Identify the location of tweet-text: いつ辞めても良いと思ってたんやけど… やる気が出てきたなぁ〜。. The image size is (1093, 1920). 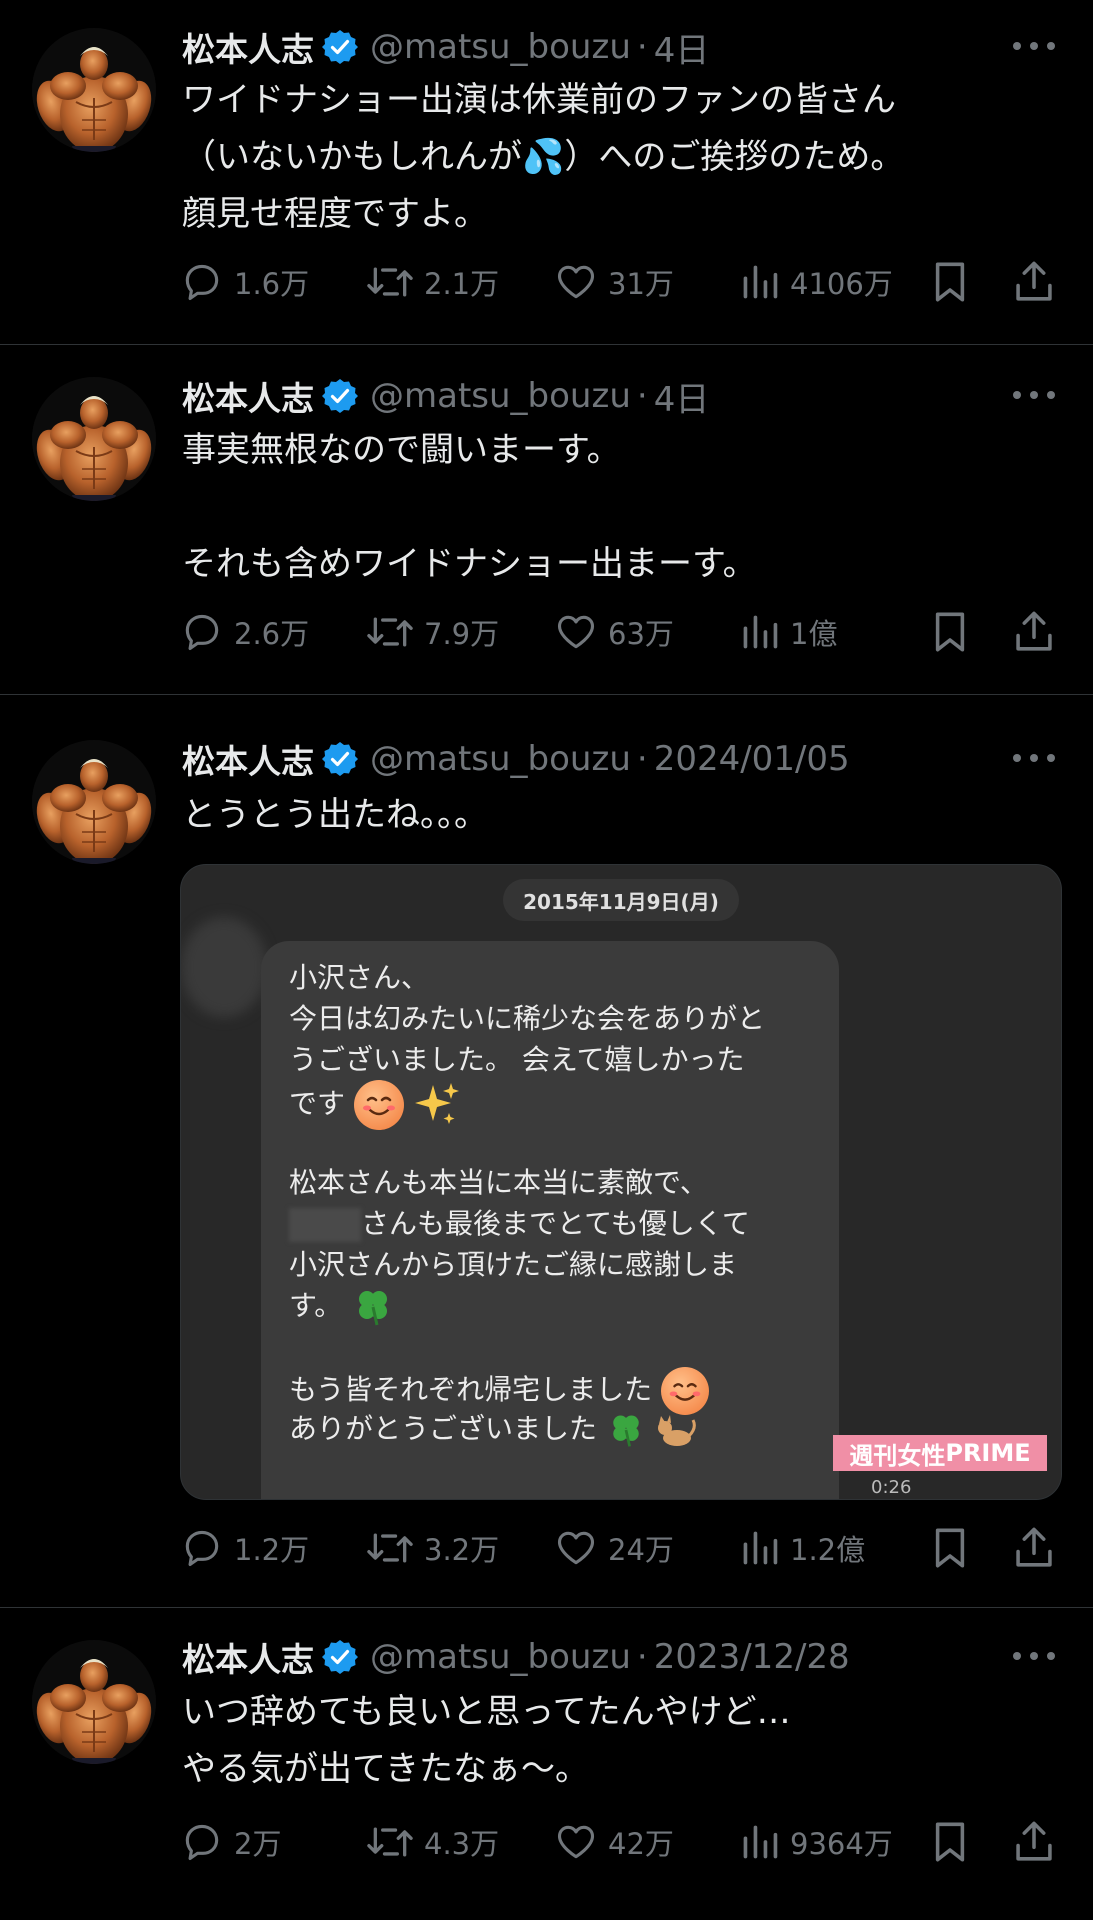
(622, 1741).